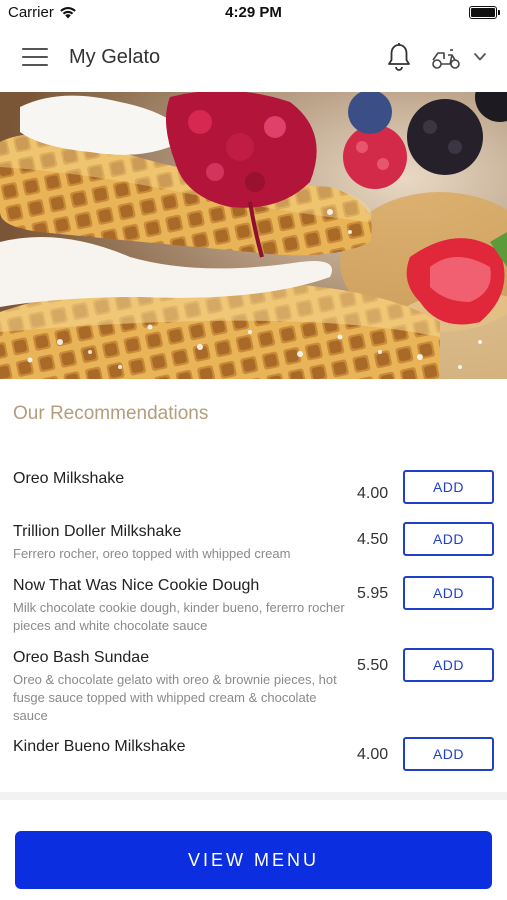 Image resolution: width=507 pixels, height=900 pixels. What do you see at coordinates (35, 58) in the screenshot?
I see `hamburger-menu-icon` at bounding box center [35, 58].